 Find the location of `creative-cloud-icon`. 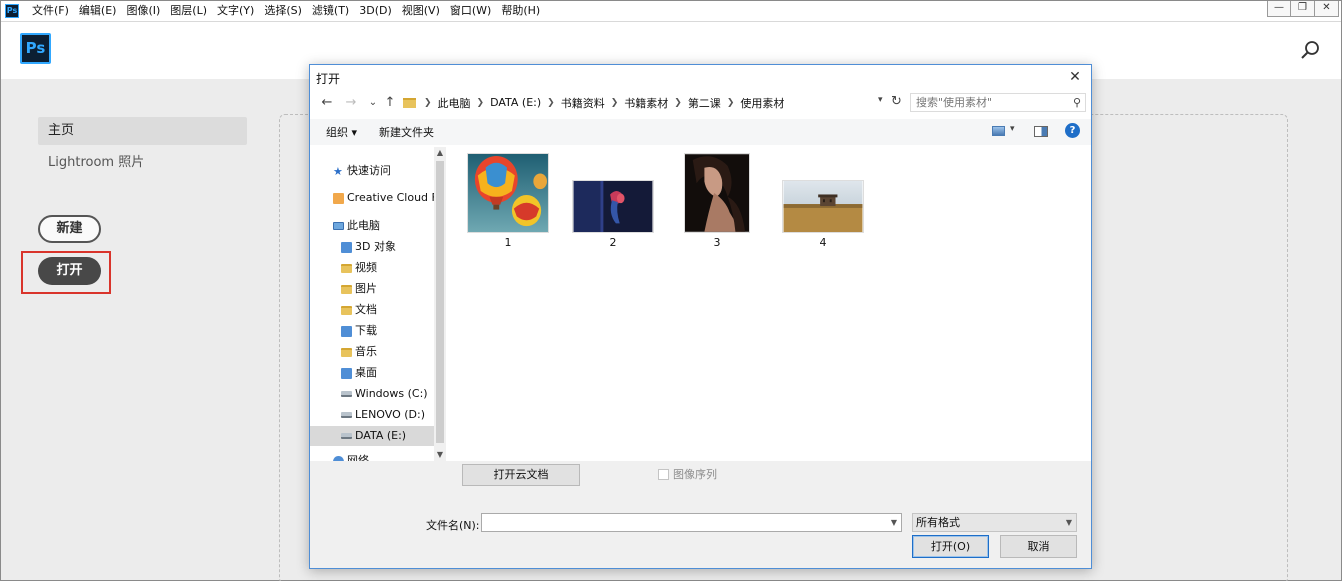

creative-cloud-icon is located at coordinates (338, 198).